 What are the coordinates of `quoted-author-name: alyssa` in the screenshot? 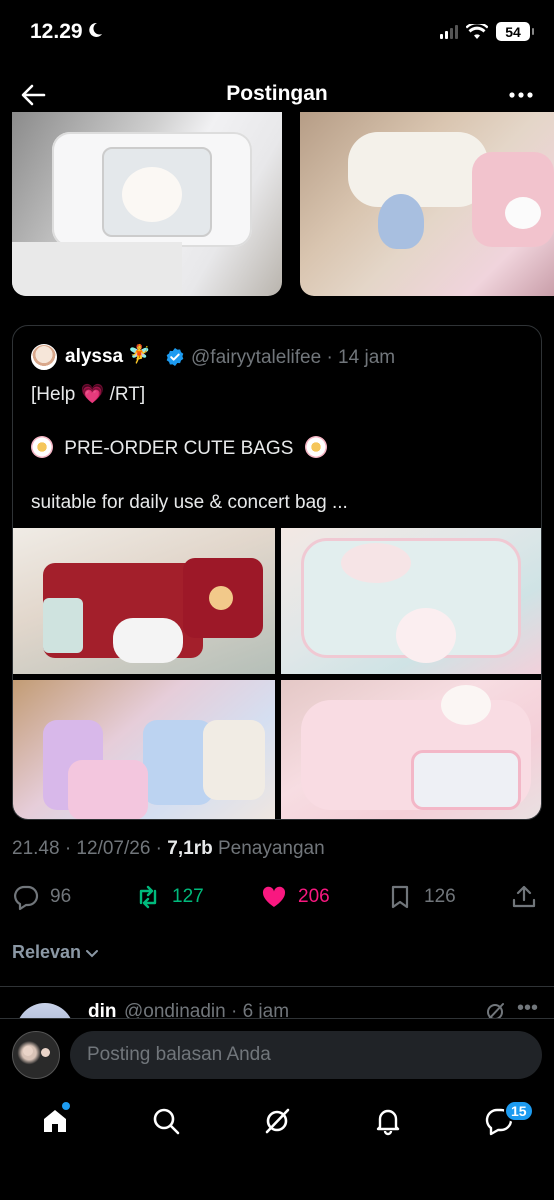 It's located at (94, 357).